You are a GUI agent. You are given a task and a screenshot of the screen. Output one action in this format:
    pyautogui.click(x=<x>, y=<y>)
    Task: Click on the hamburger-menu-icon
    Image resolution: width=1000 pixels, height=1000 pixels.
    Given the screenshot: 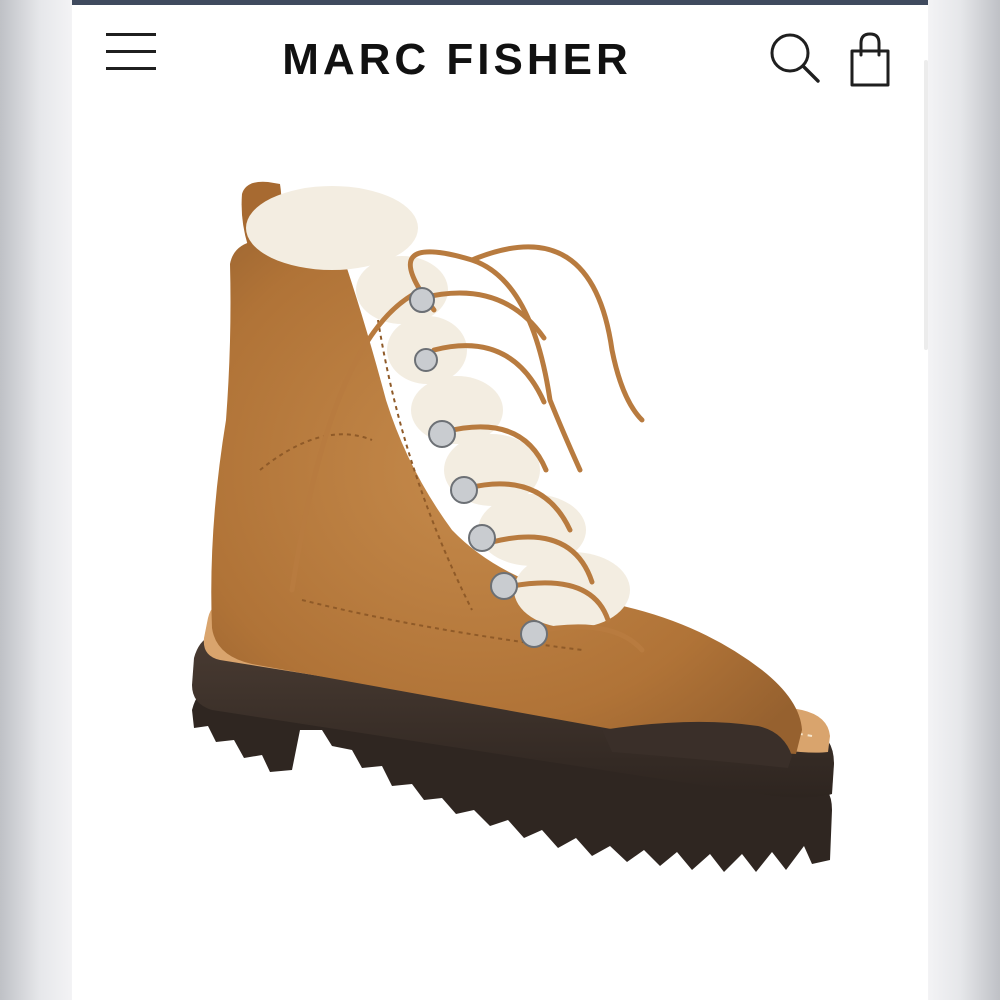 What is the action you would take?
    pyautogui.click(x=132, y=54)
    